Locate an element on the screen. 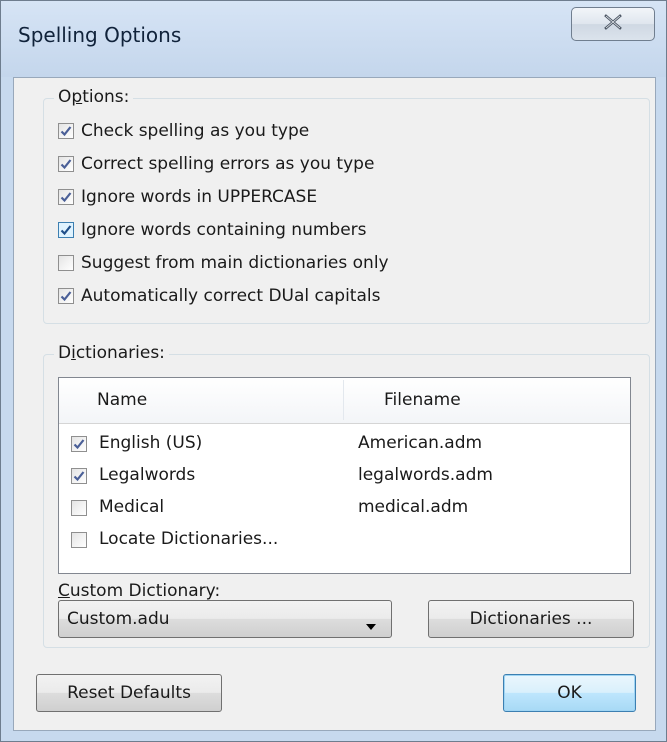 Image resolution: width=667 pixels, height=742 pixels. reset-defaults-button: Reset Defaults is located at coordinates (129, 693).